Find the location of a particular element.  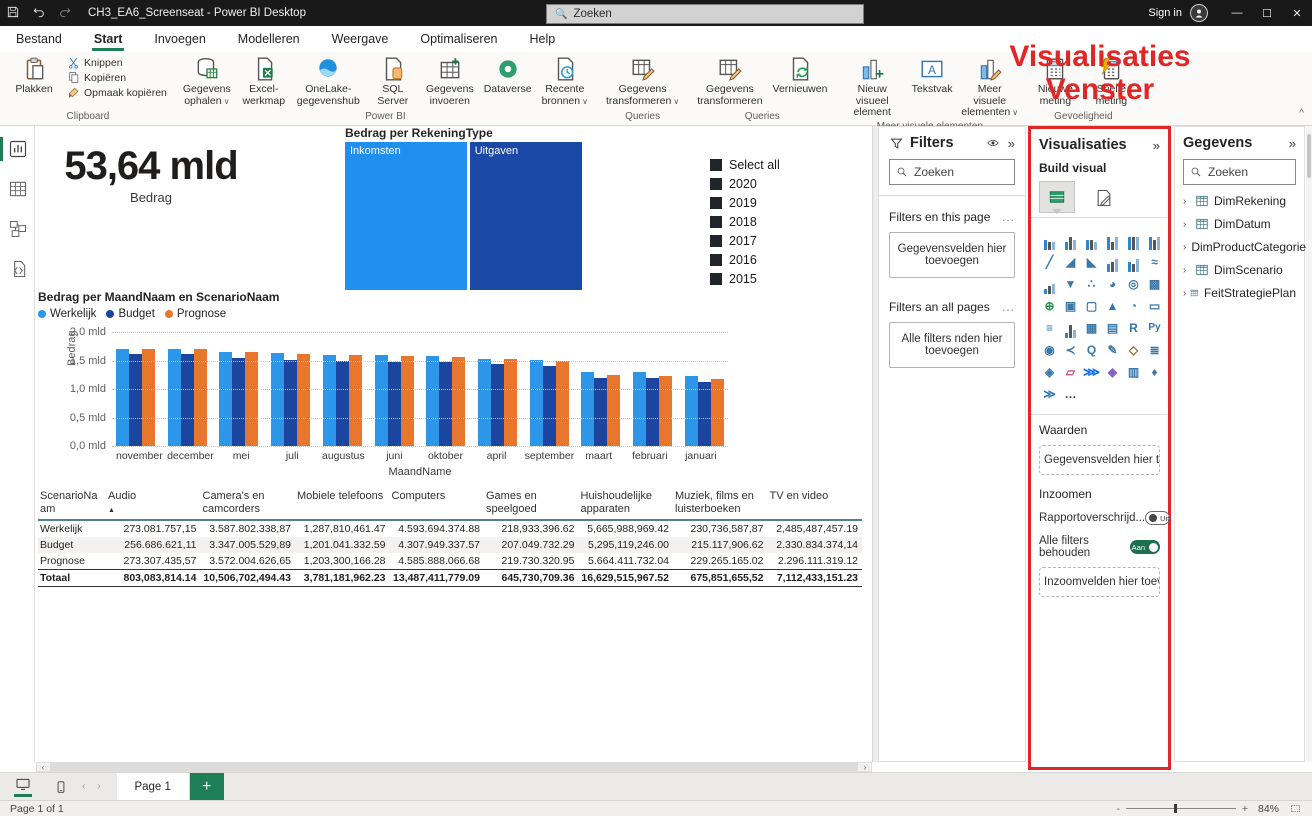

next-page-icon: › is located at coordinates (98, 786).